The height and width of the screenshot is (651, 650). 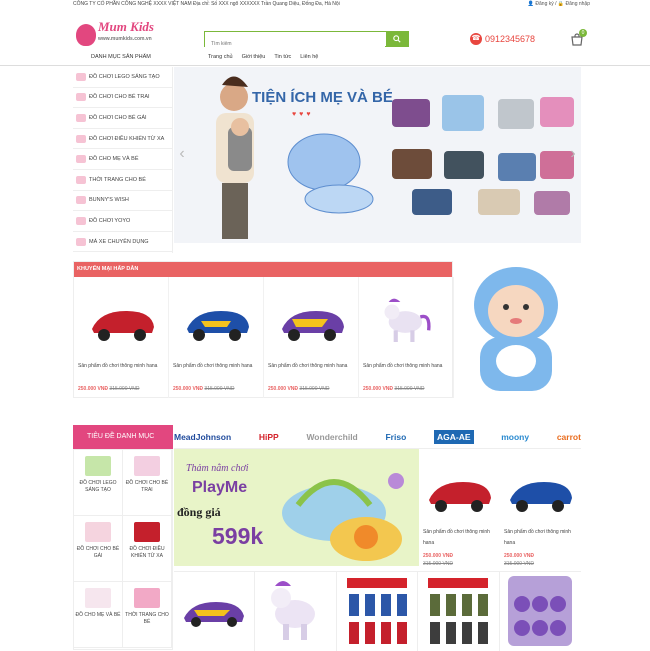 I want to click on sidebar-item-bunnys-wish: BUNNY'S WISH, so click(x=122, y=201).